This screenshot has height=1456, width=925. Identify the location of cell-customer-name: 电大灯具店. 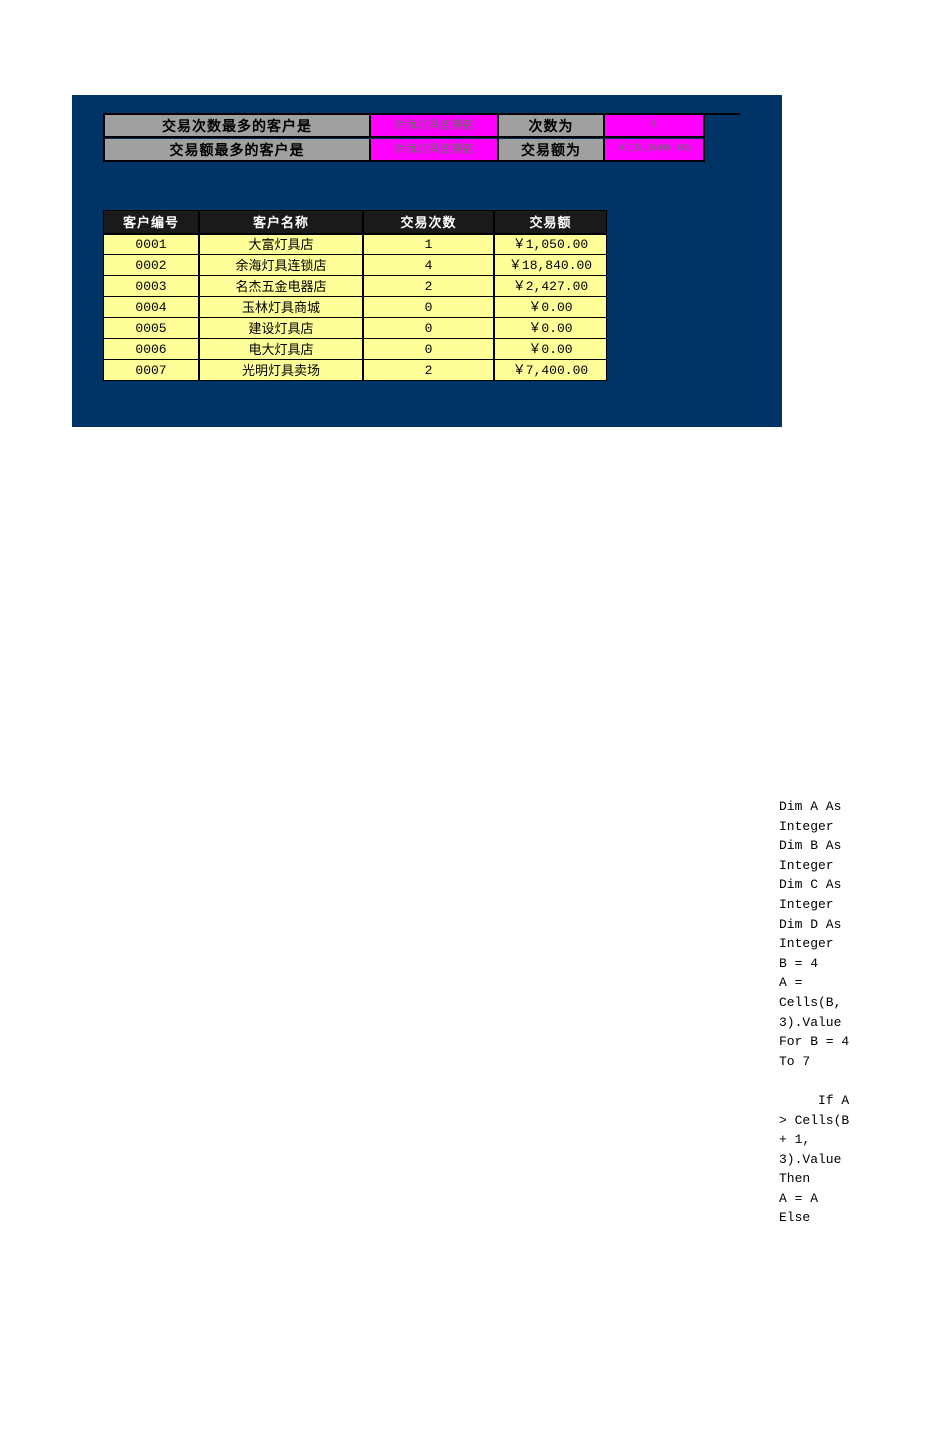
(281, 349).